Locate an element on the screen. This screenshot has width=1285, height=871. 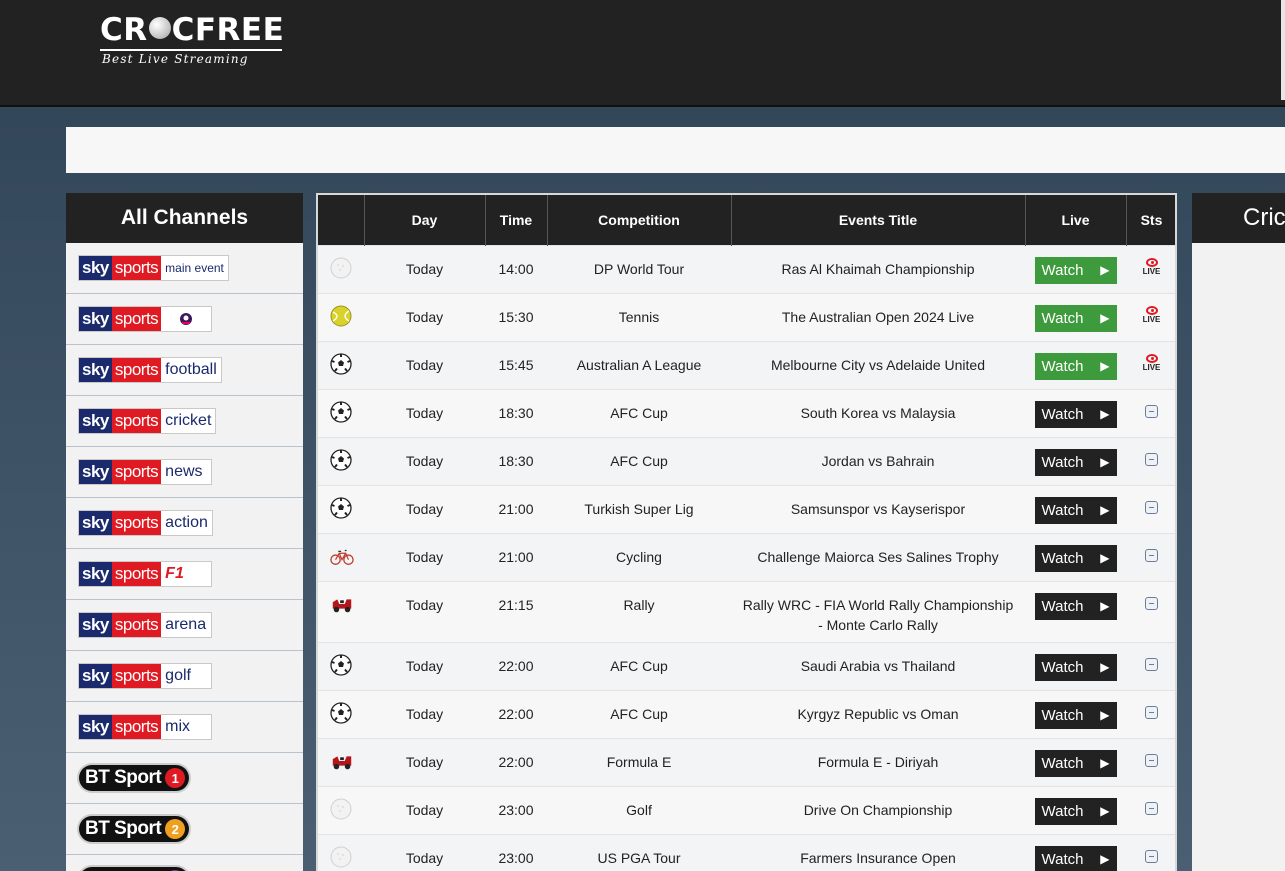
logo-text-right: CFREE is located at coordinates (228, 30).